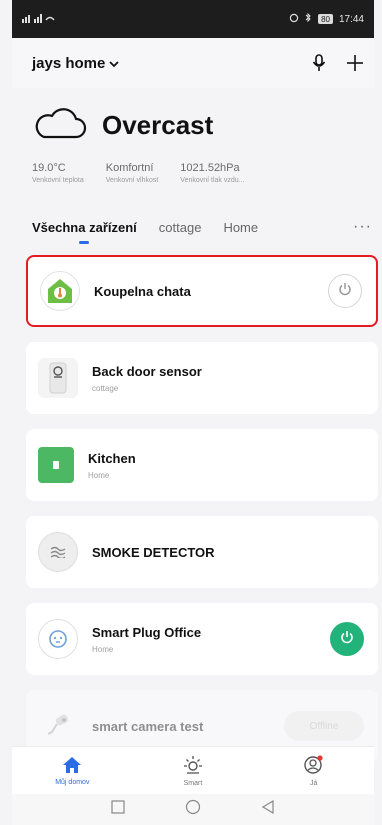 Image resolution: width=382 pixels, height=825 pixels. What do you see at coordinates (338, 63) in the screenshot?
I see `header-actions` at bounding box center [338, 63].